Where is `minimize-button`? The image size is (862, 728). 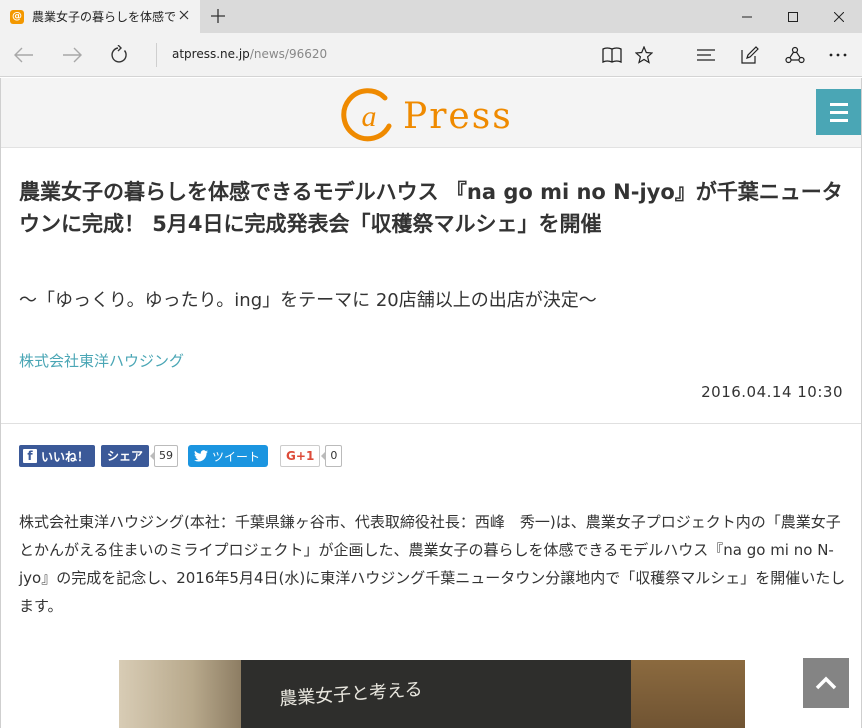
minimize-button is located at coordinates (747, 16).